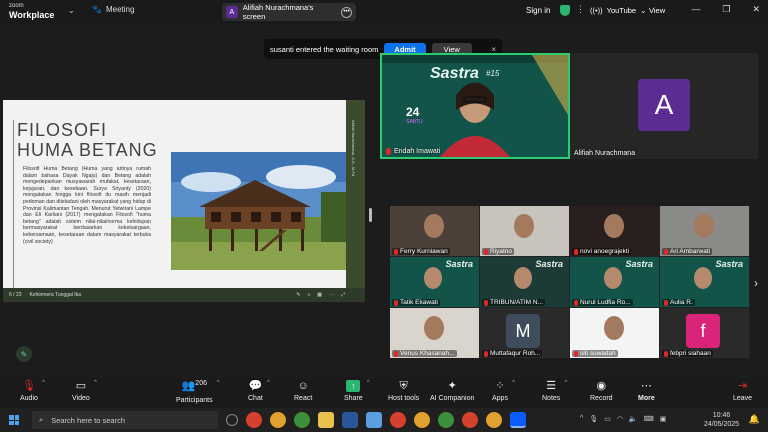 This screenshot has height=432, width=768. I want to click on app-tray-icon: ▣, so click(663, 419).